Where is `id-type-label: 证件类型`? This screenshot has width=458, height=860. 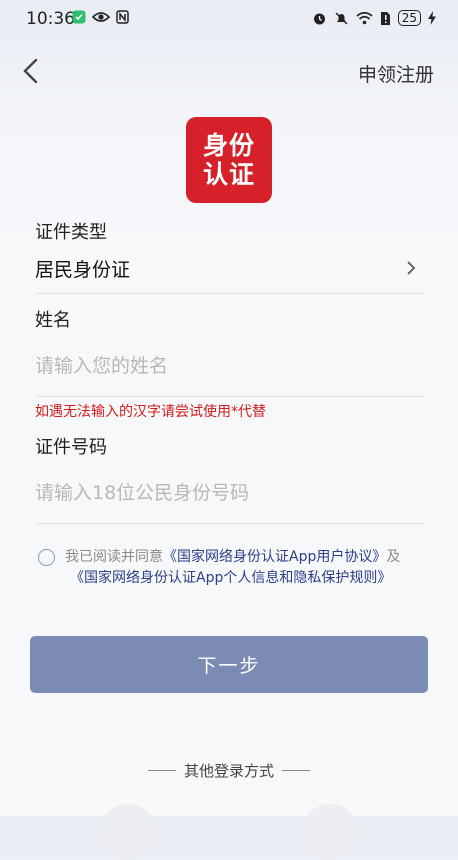 id-type-label: 证件类型 is located at coordinates (71, 232).